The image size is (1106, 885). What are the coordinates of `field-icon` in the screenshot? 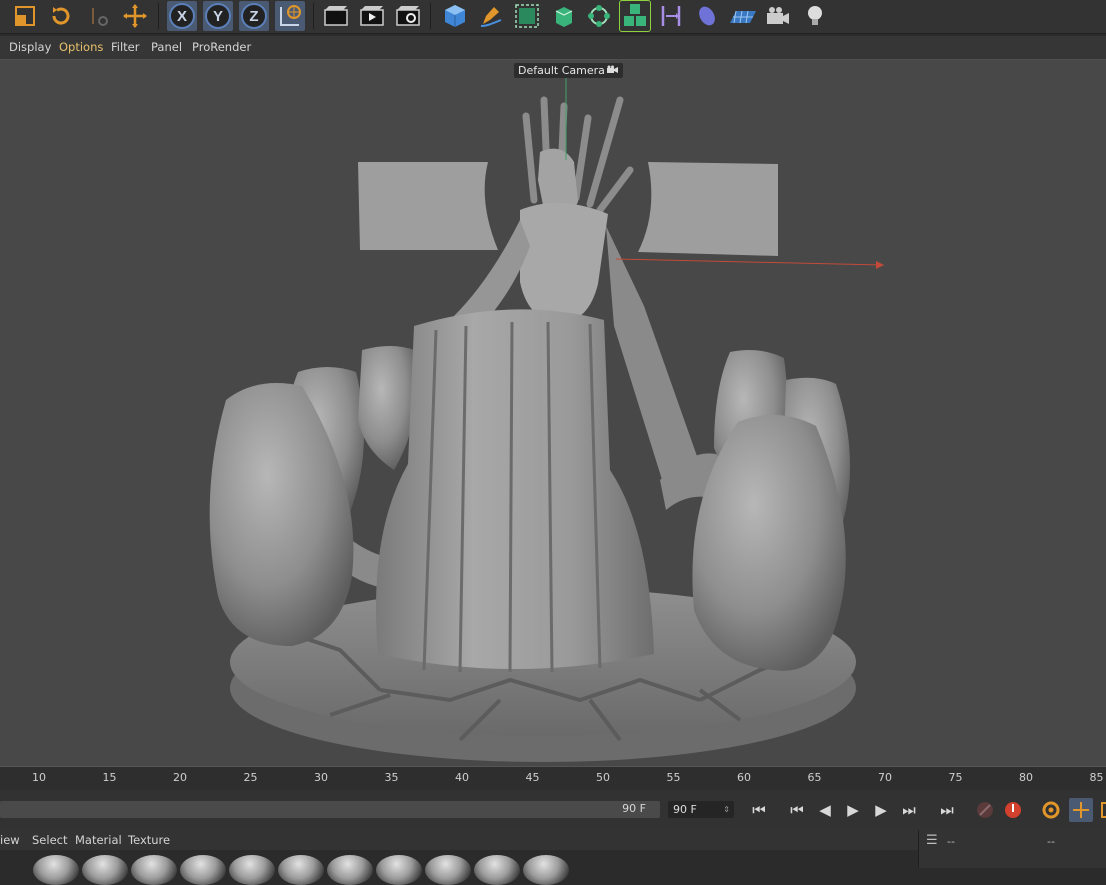 It's located at (707, 16).